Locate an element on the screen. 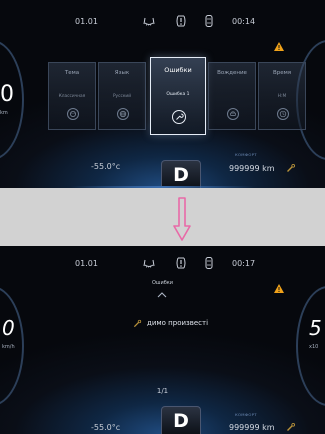  speed-value-clipped: 0 is located at coordinates (7, 94).